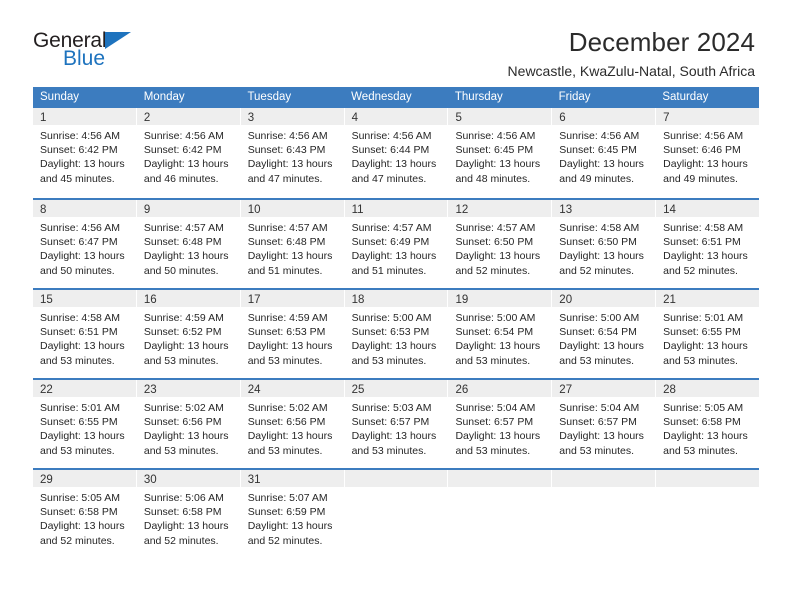 The image size is (792, 612). I want to click on weekday-header-sunday: Sunday, so click(60, 97).